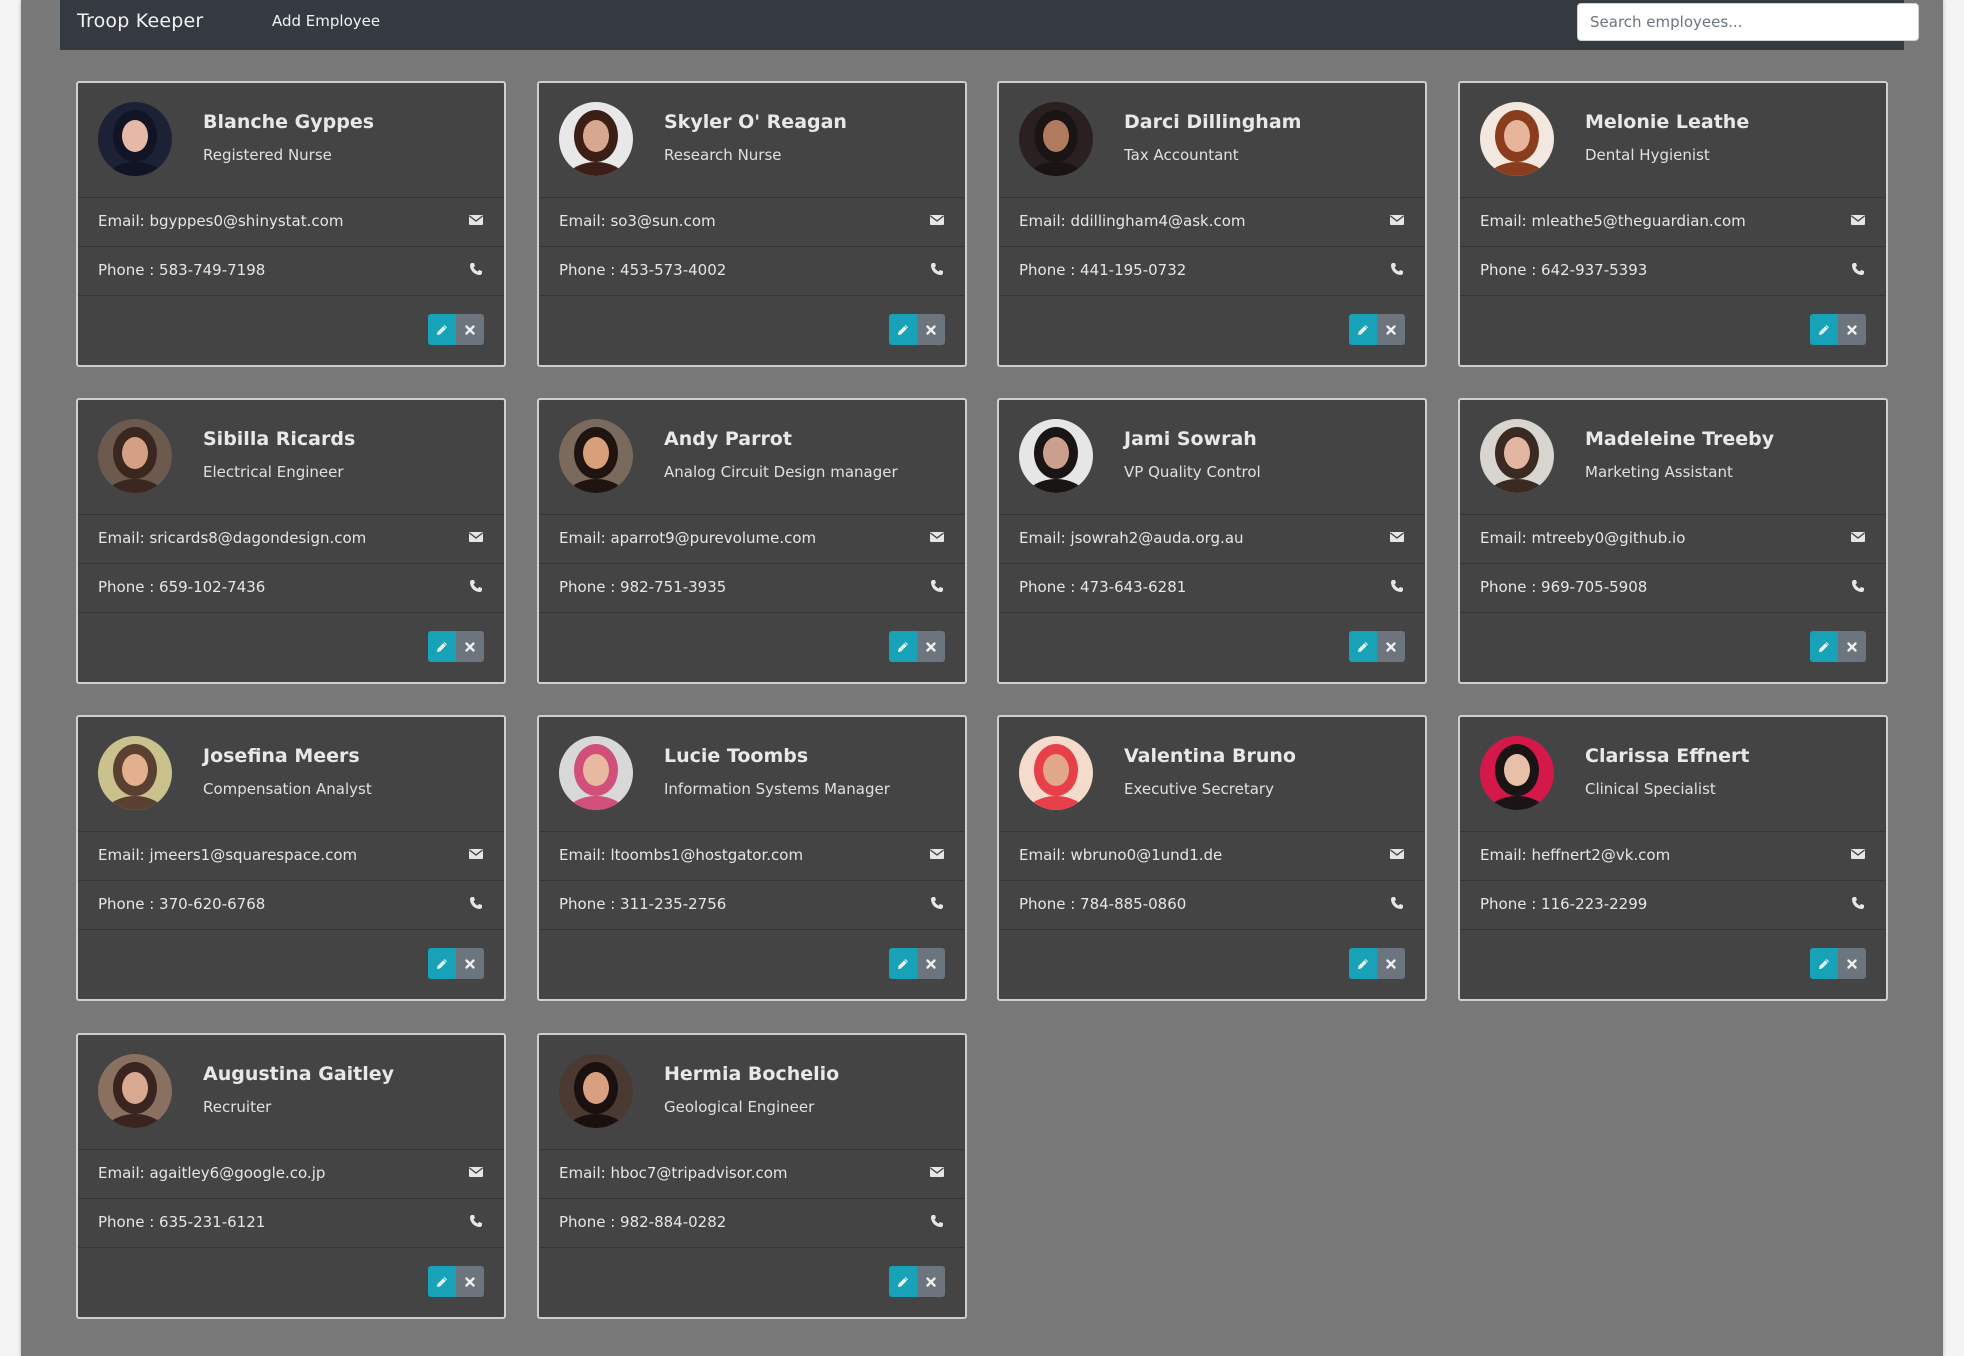 The height and width of the screenshot is (1356, 1964). What do you see at coordinates (752, 270) in the screenshot?
I see `phone-row: Phone : 453-573-4002` at bounding box center [752, 270].